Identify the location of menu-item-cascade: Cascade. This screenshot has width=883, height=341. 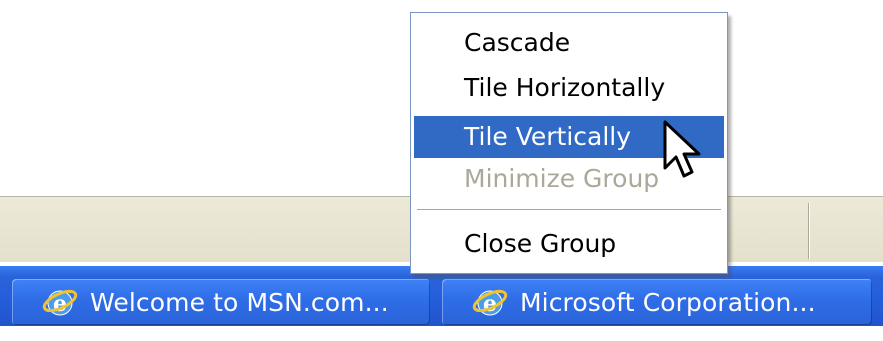
(569, 43).